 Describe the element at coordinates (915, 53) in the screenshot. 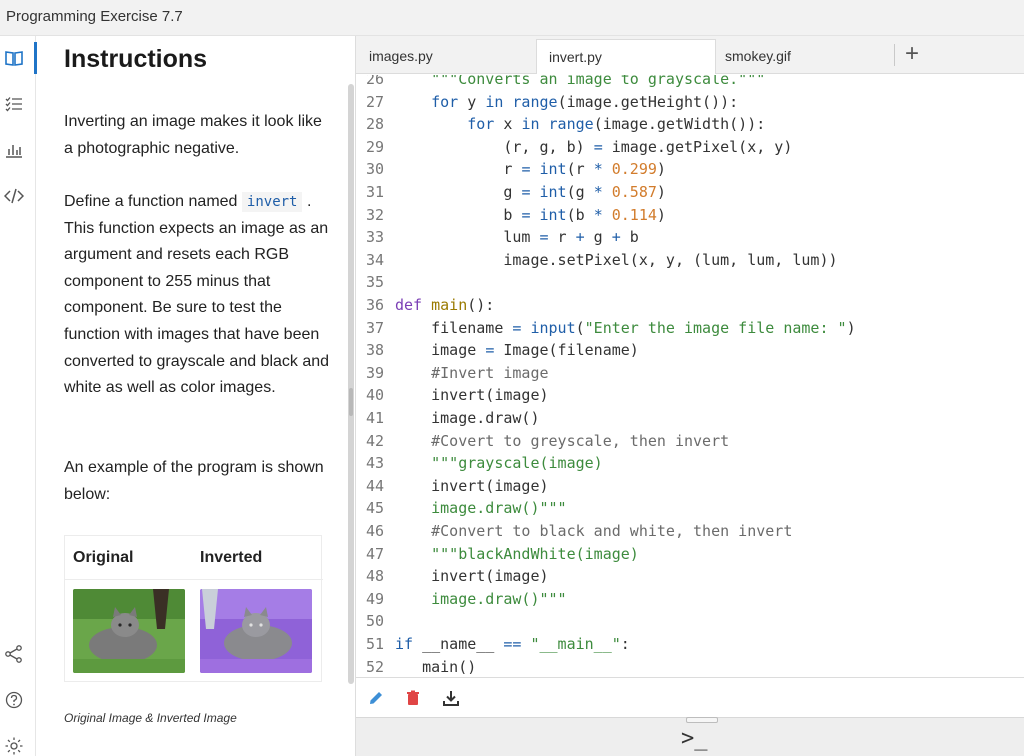

I see `add-tab-button: +` at that location.